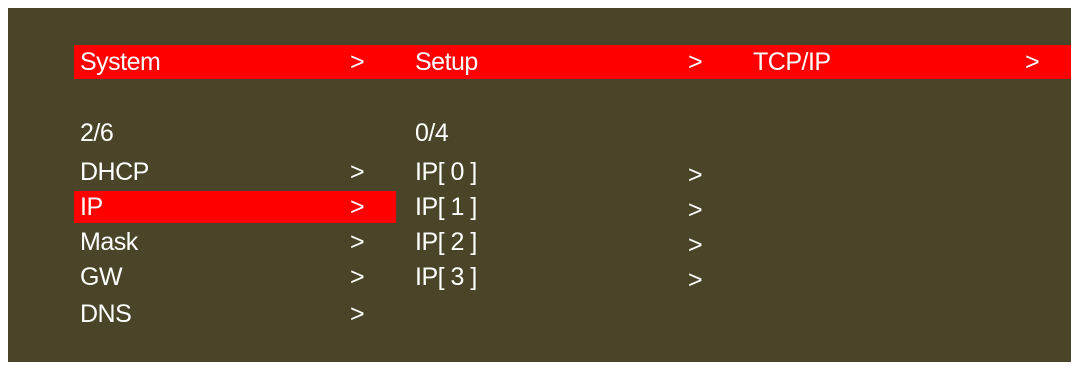  I want to click on menu-item-dns-arrow-icon: >, so click(357, 314).